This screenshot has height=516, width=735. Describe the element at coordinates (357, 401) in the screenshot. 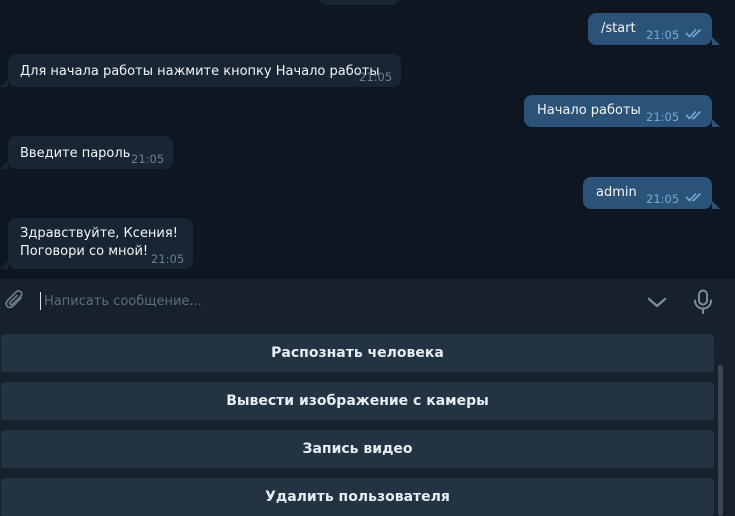

I see `keyboard-button-camera: Вывести изображение с камеры` at that location.